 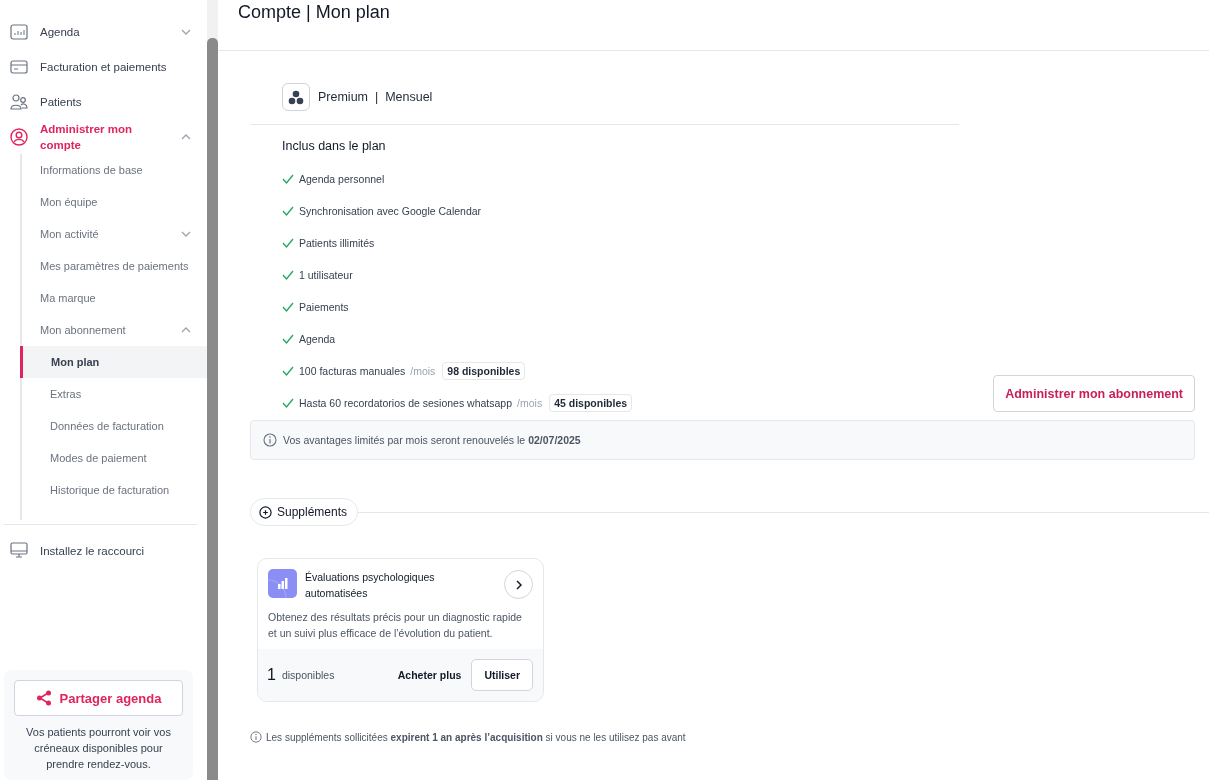 I want to click on availability-badge: 98 disponibles, so click(x=484, y=371).